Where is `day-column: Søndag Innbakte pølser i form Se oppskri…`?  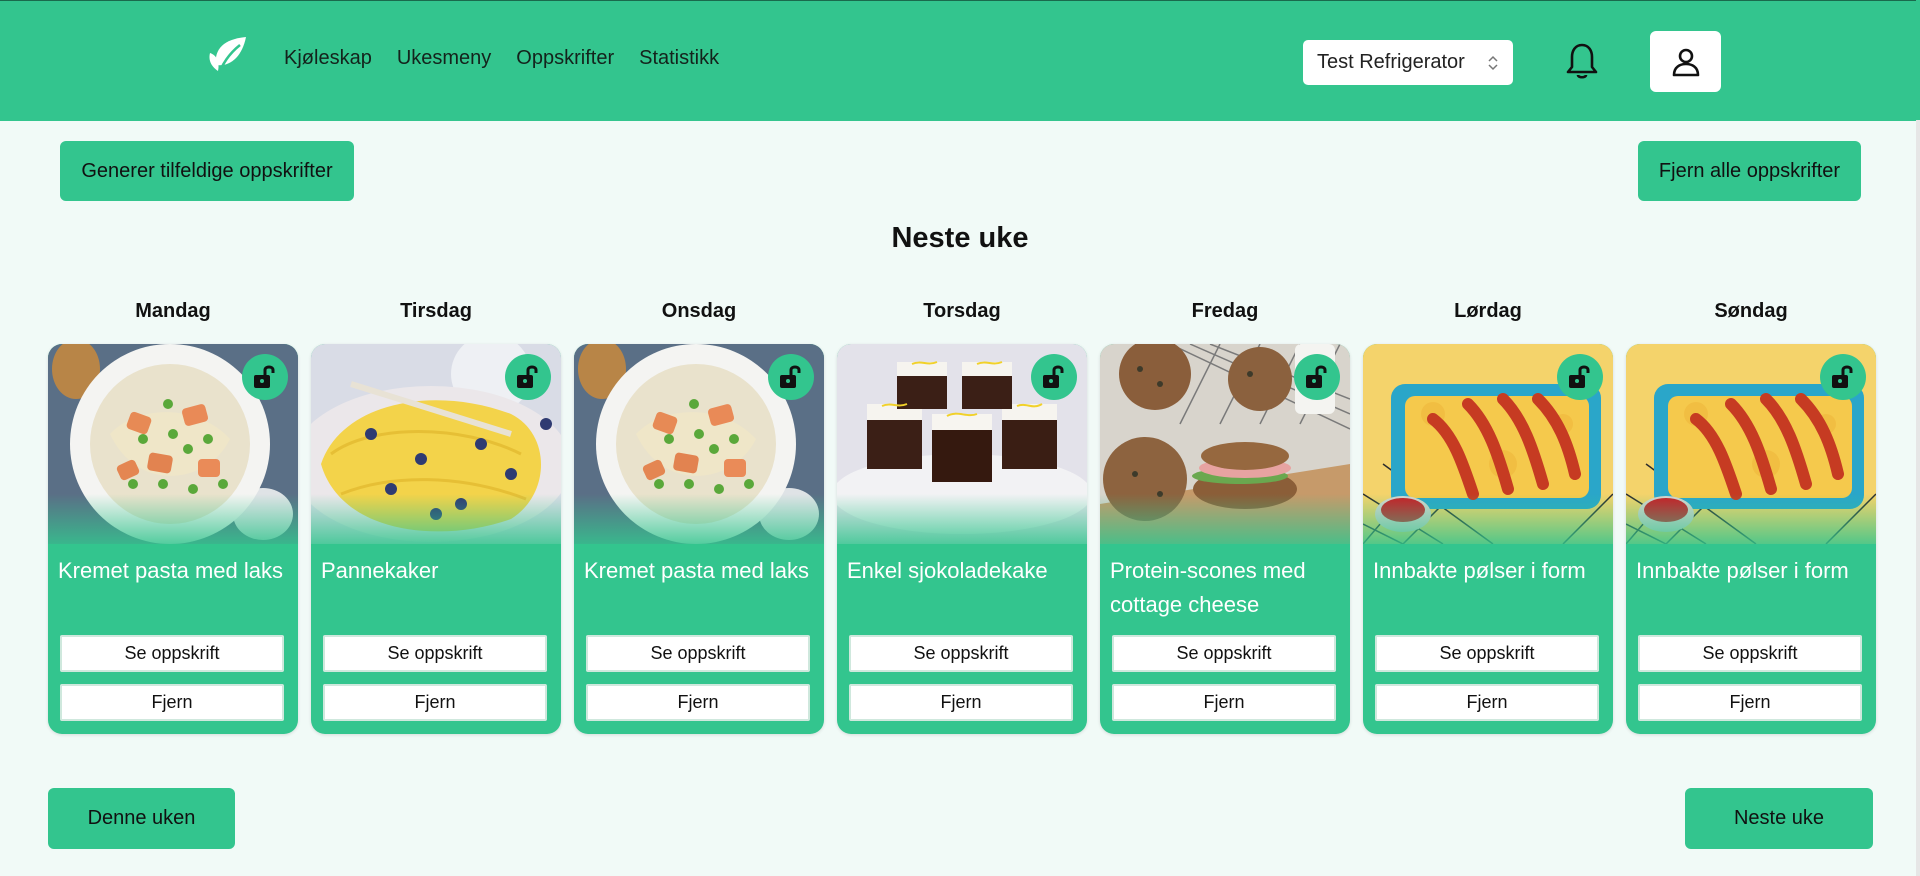
day-column: Søndag Innbakte pølser i form Se oppskri… is located at coordinates (1751, 517).